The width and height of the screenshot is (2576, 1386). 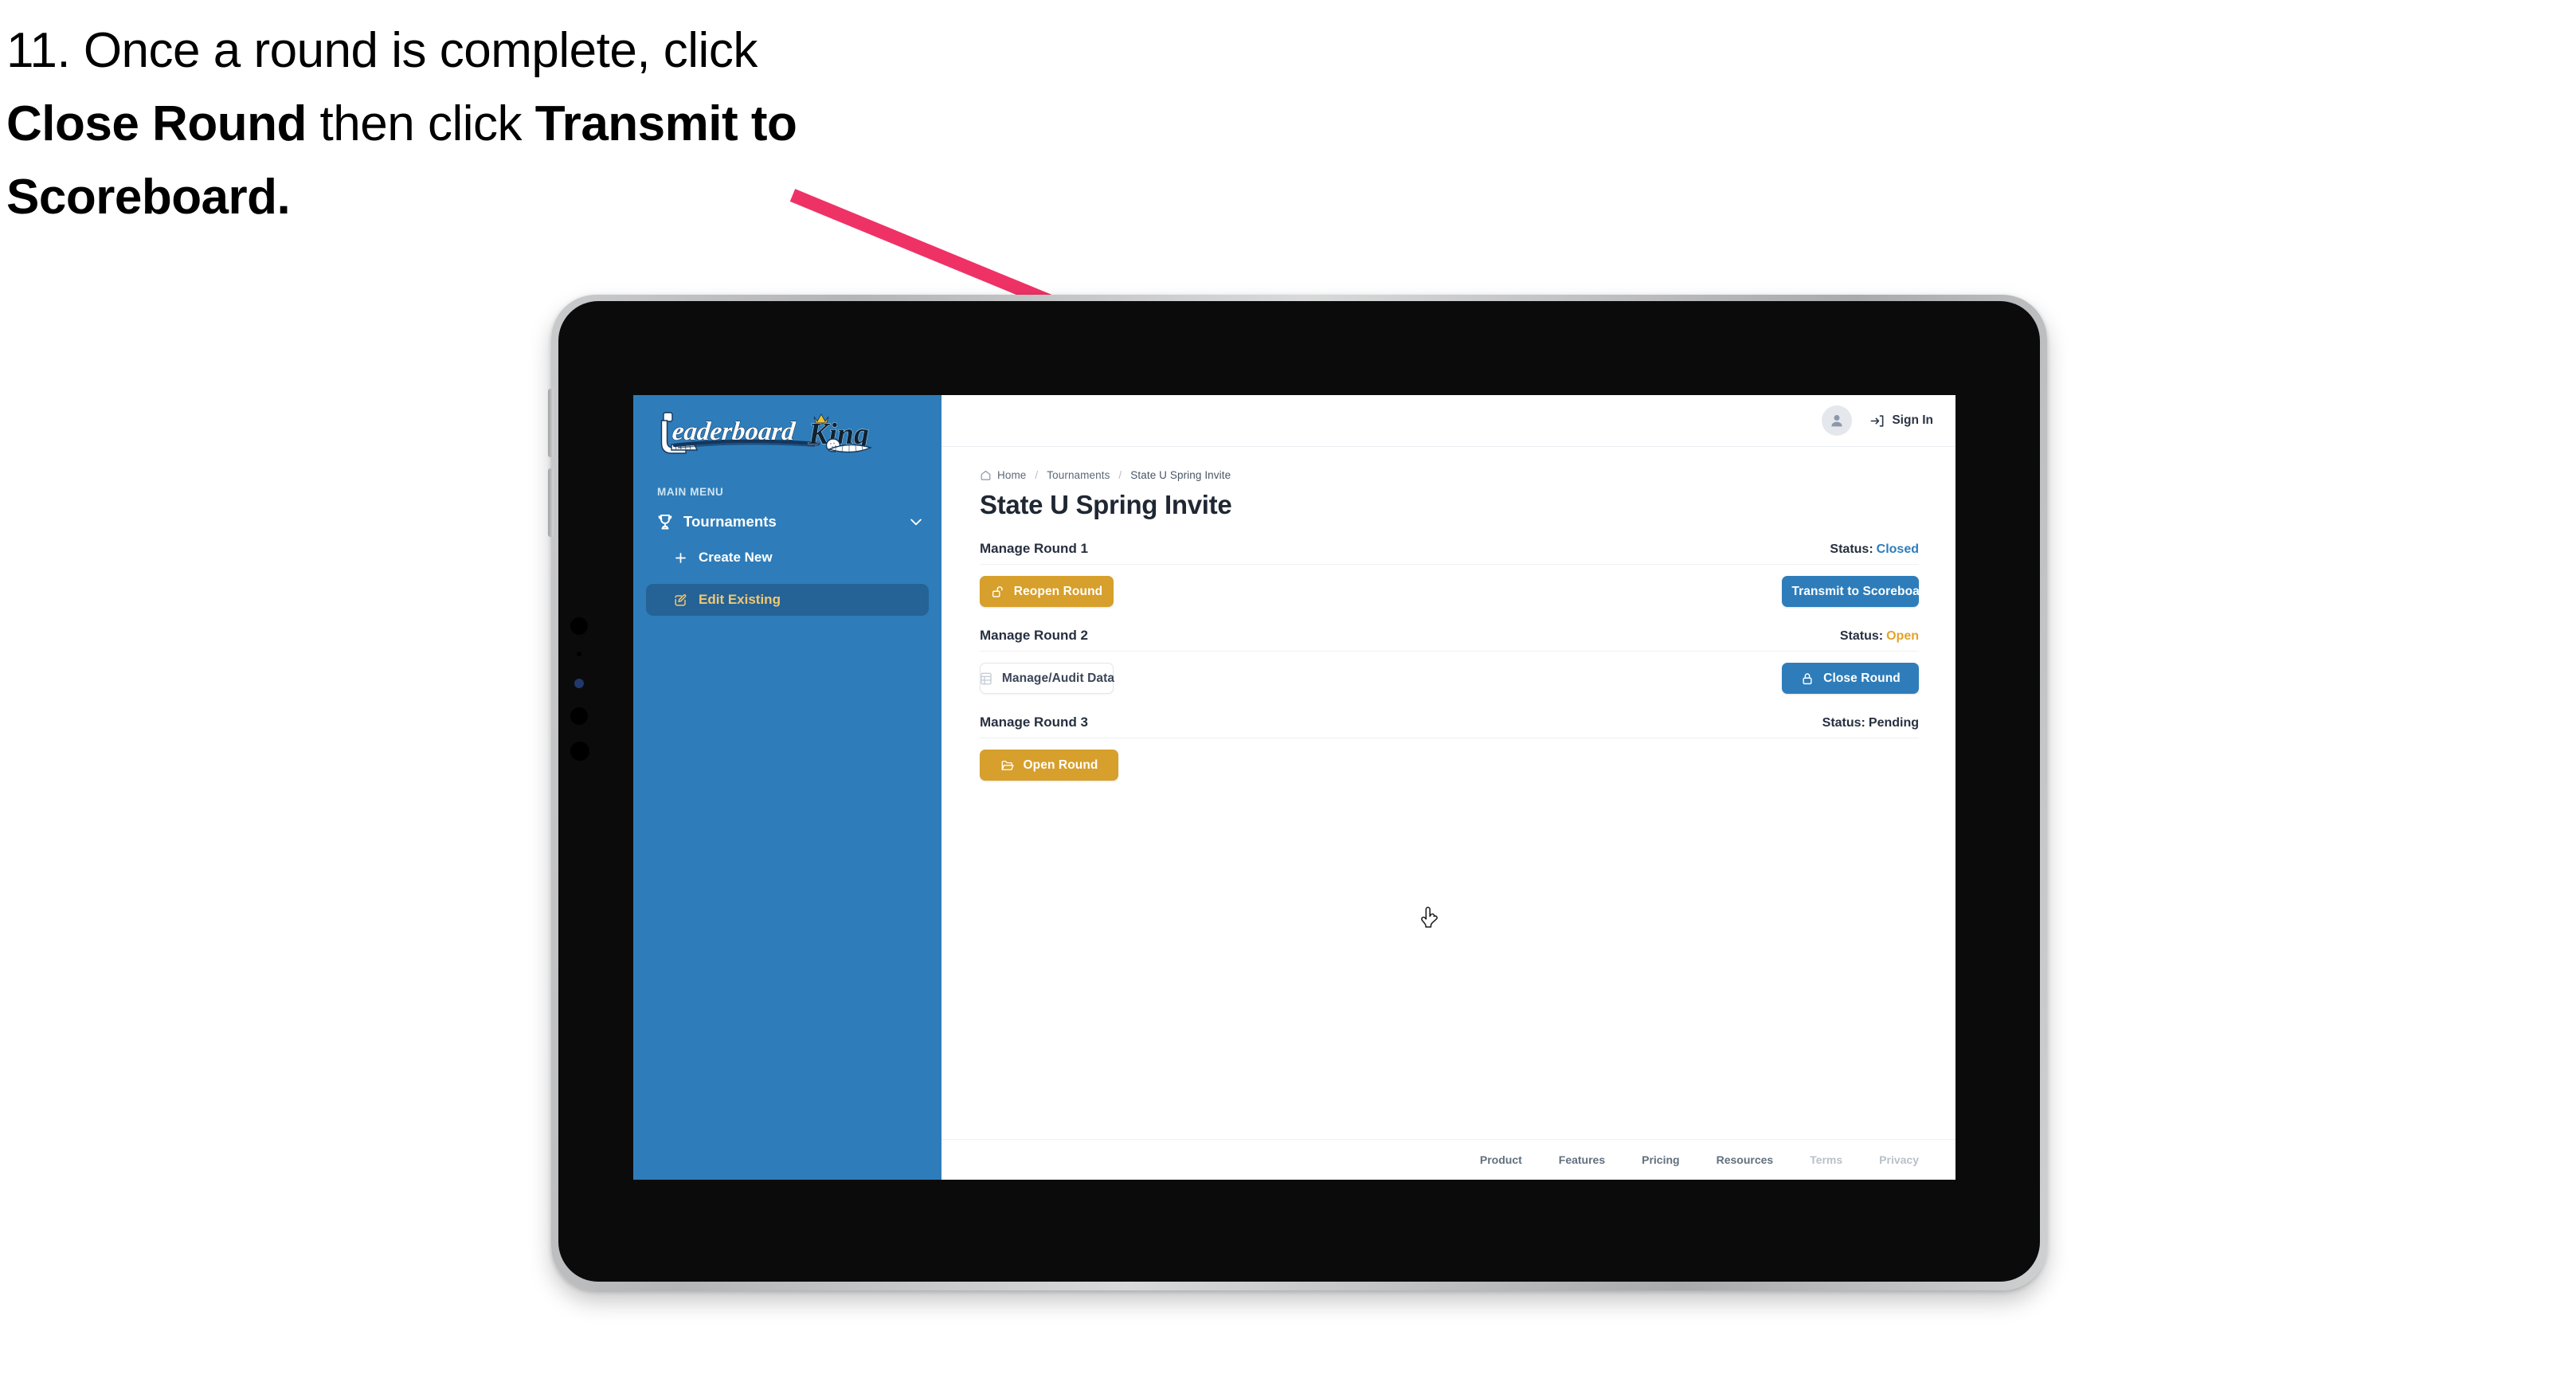 What do you see at coordinates (1874, 549) in the screenshot?
I see `status-badge-1: Status: Closed` at bounding box center [1874, 549].